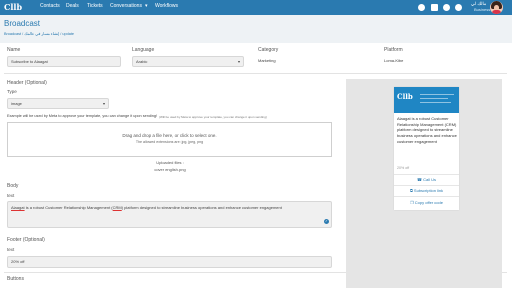  I want to click on settings-icon, so click(434, 7).